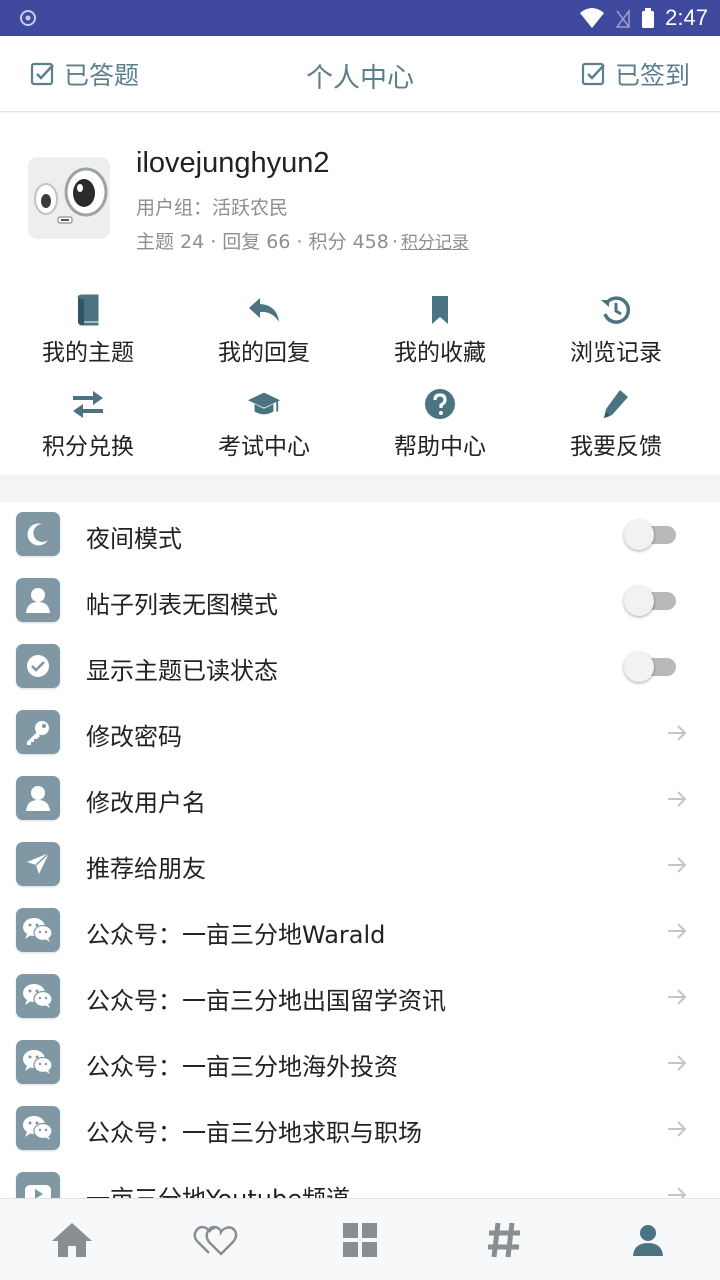  Describe the element at coordinates (264, 428) in the screenshot. I see `exam-center-button: 考试中心` at that location.